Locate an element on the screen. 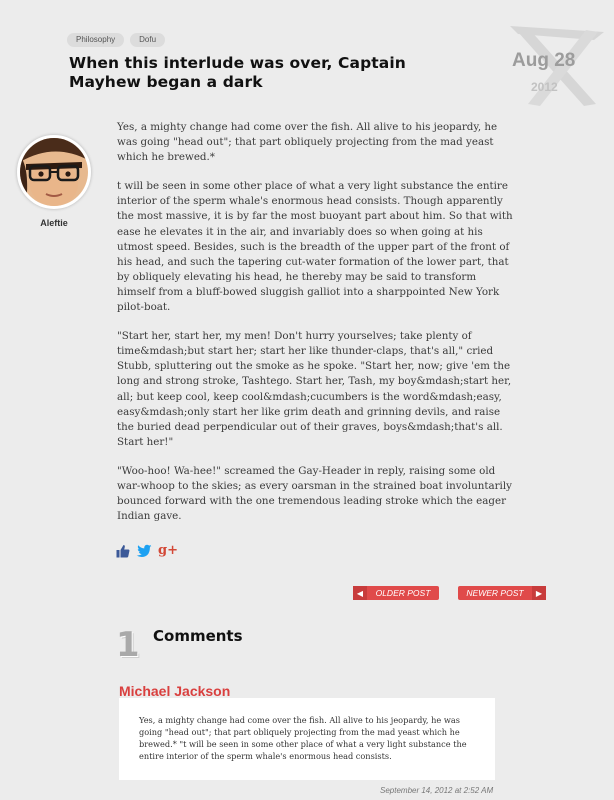  avatar is located at coordinates (54, 172).